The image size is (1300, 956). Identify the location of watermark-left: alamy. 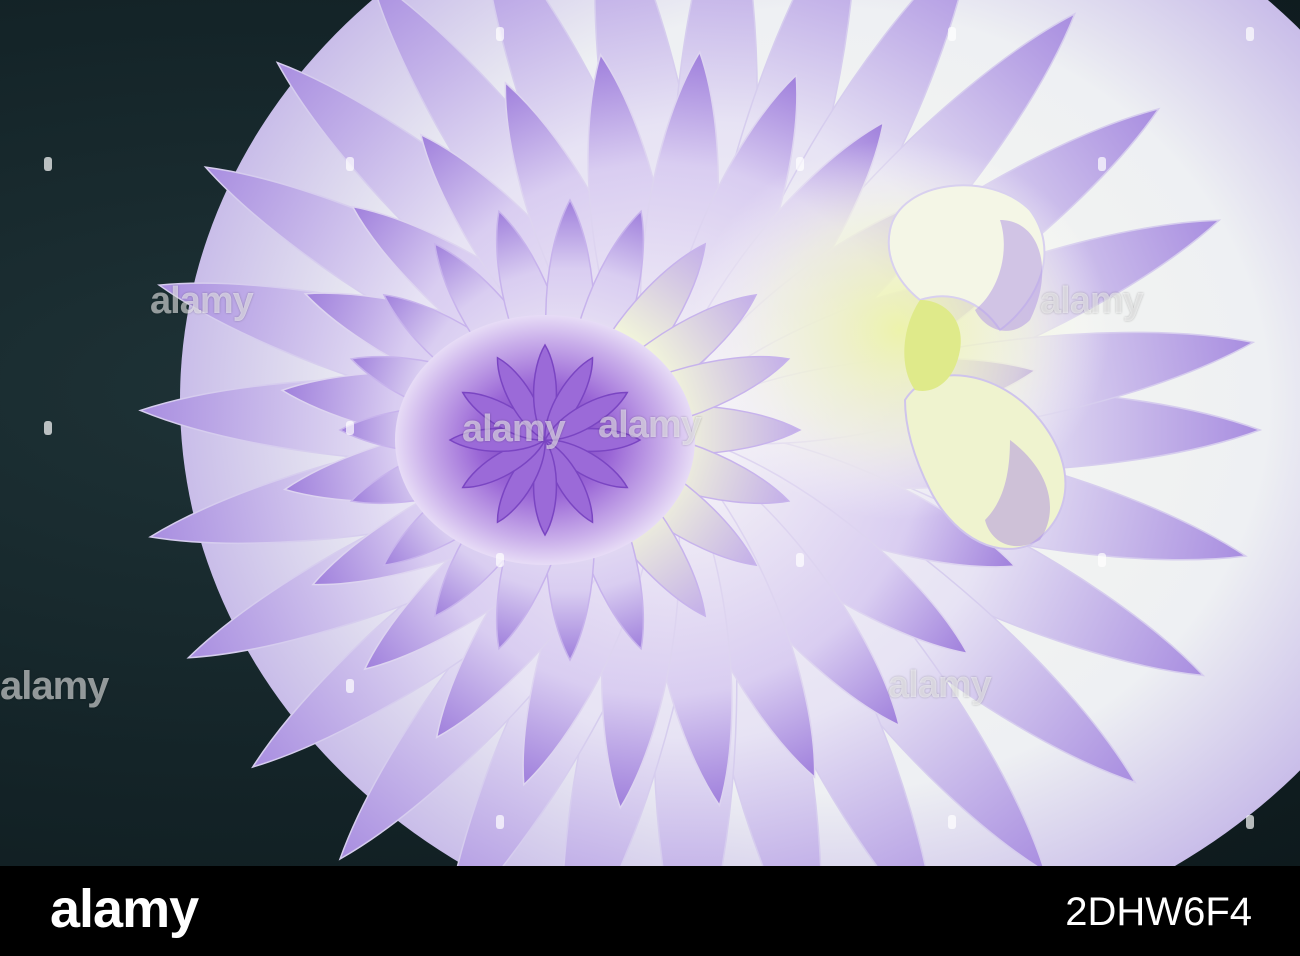
(202, 301).